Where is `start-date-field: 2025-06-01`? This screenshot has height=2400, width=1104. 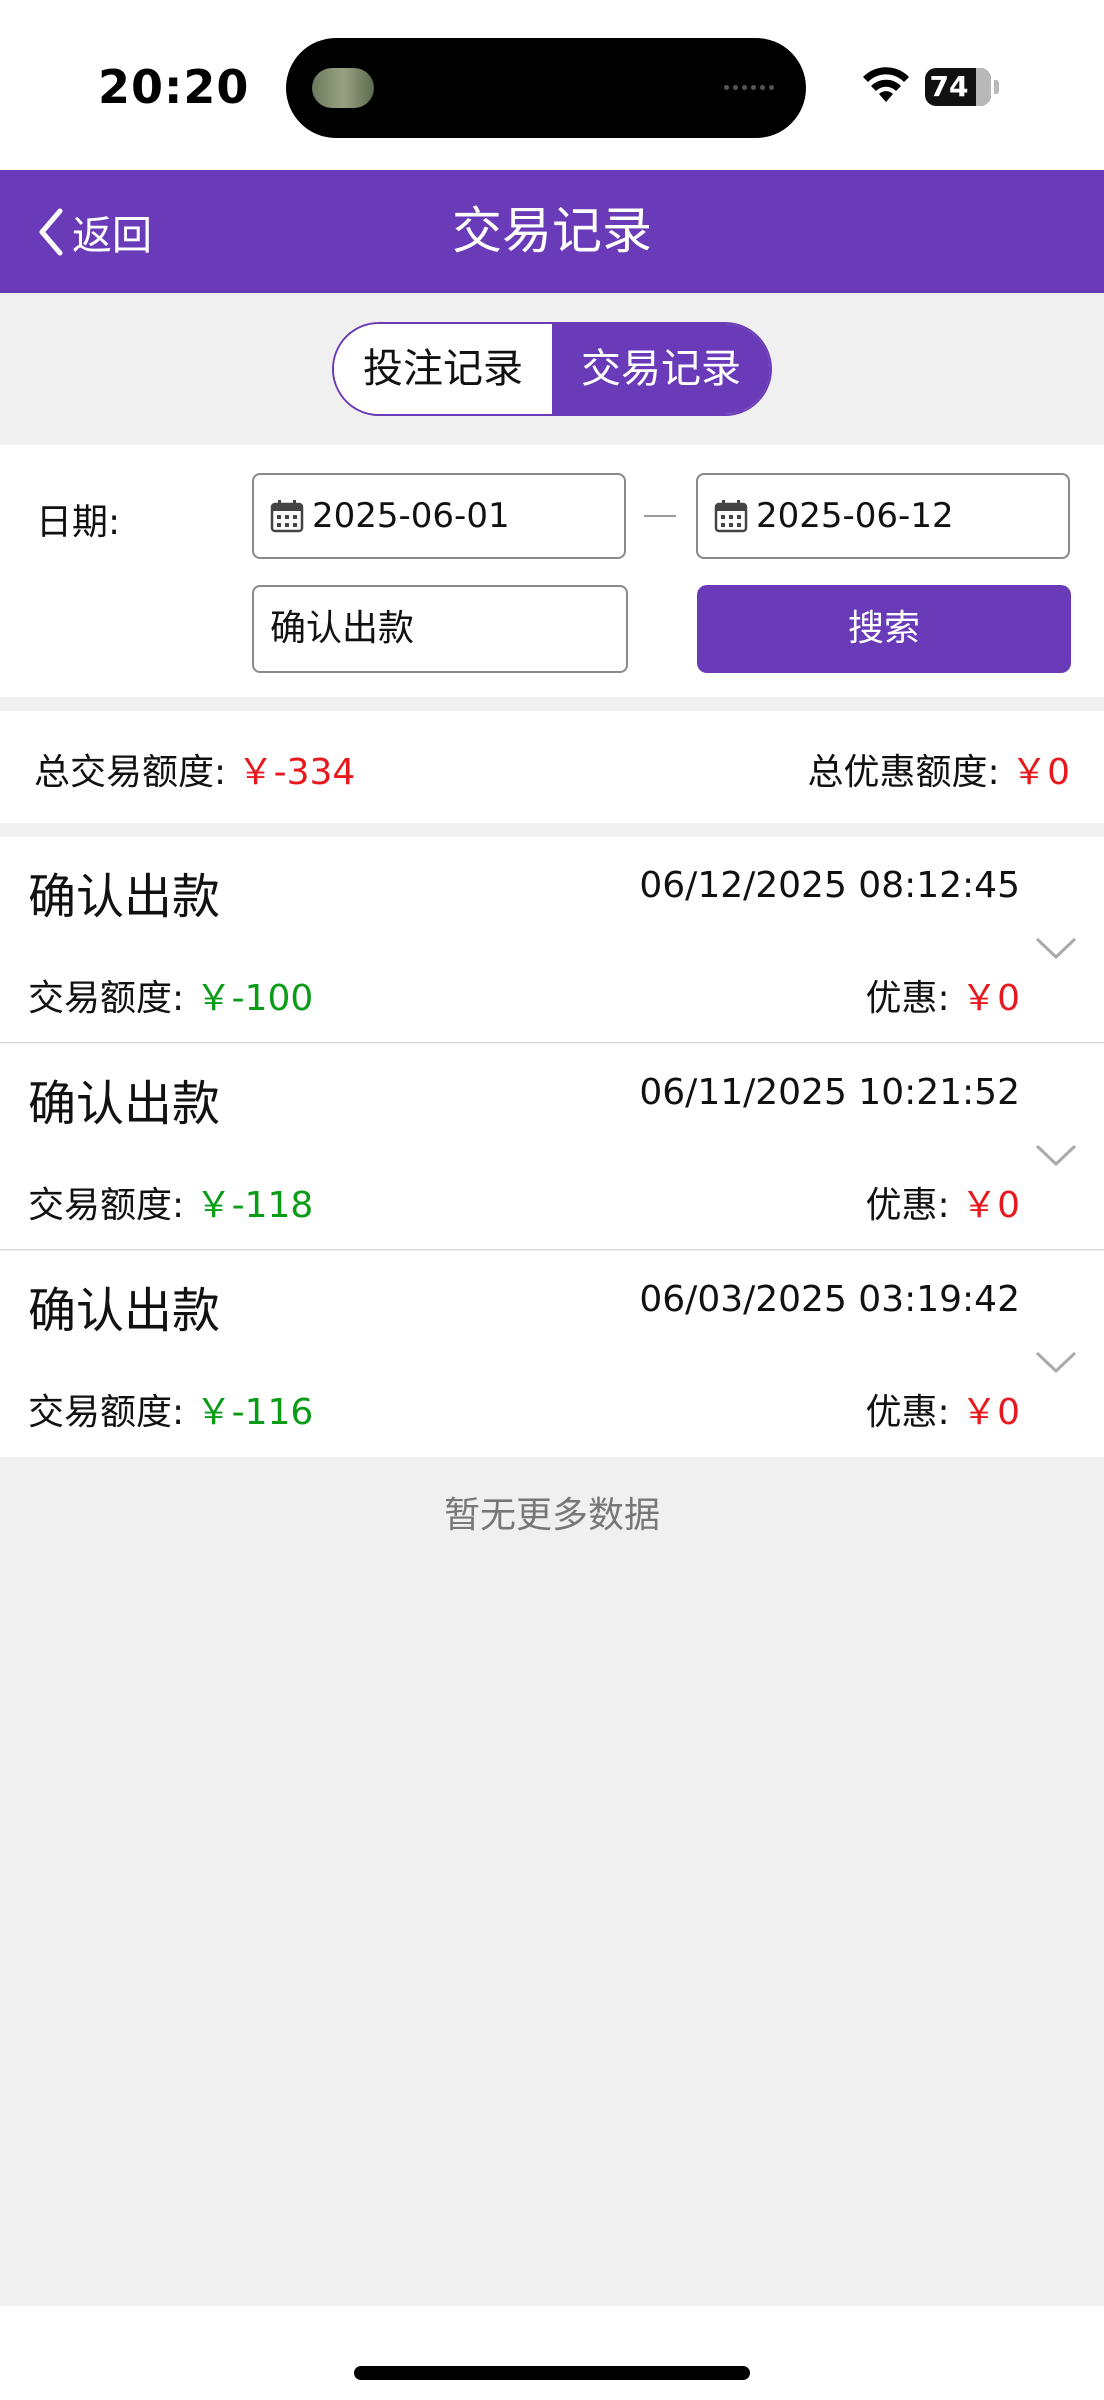
start-date-field: 2025-06-01 is located at coordinates (439, 516).